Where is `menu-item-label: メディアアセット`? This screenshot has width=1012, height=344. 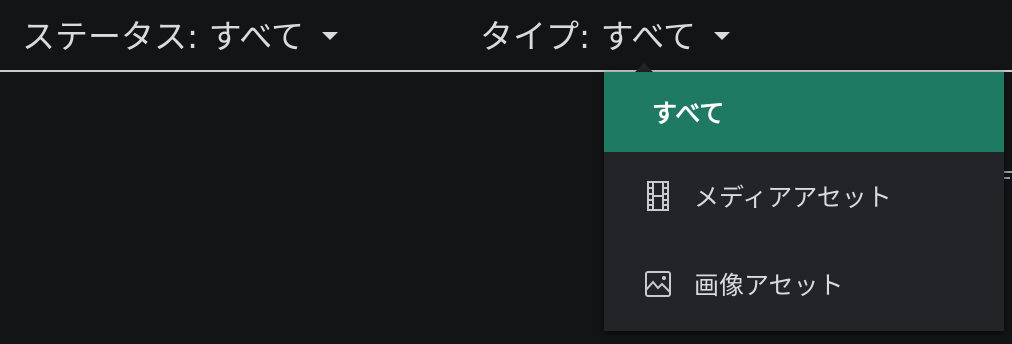
menu-item-label: メディアアセット is located at coordinates (793, 197).